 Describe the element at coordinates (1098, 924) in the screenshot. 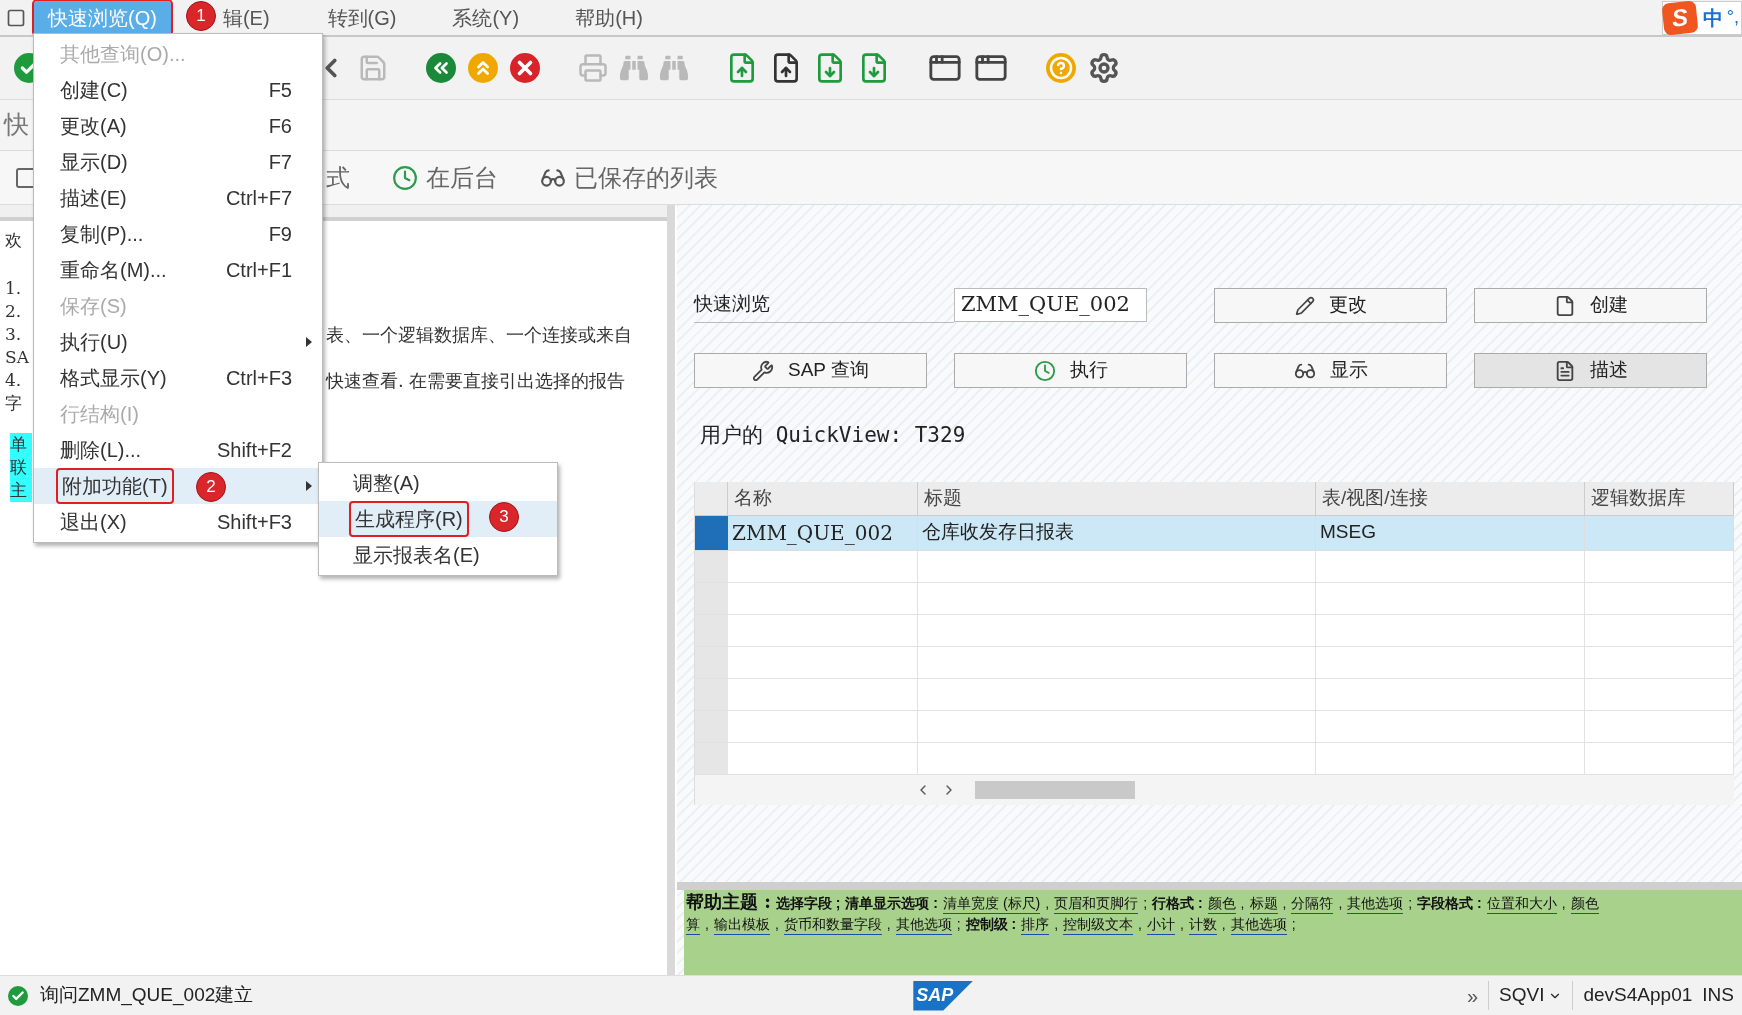

I see `help-link: 控制级文本` at that location.